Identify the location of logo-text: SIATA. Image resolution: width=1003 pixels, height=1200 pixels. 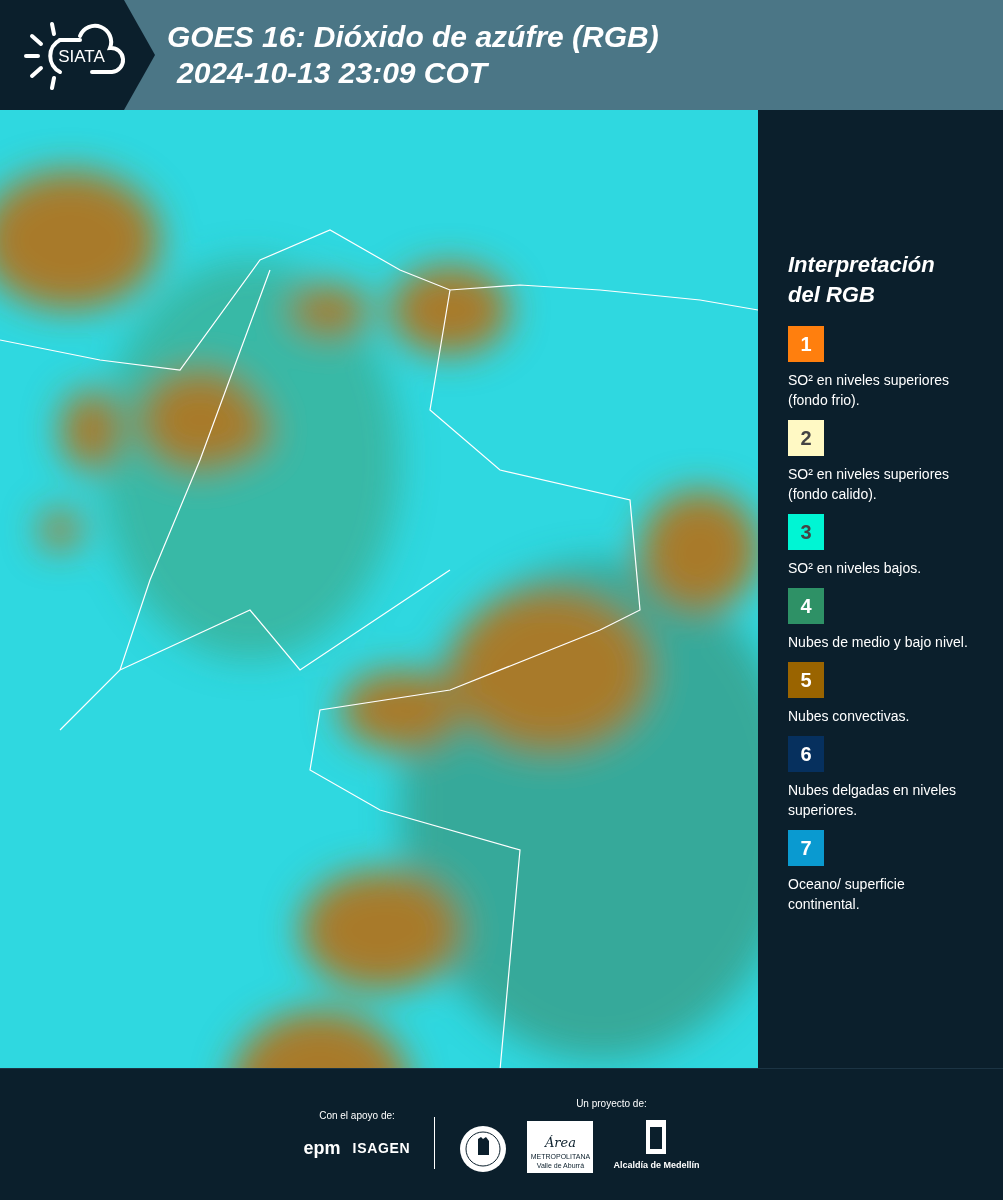
(81, 57).